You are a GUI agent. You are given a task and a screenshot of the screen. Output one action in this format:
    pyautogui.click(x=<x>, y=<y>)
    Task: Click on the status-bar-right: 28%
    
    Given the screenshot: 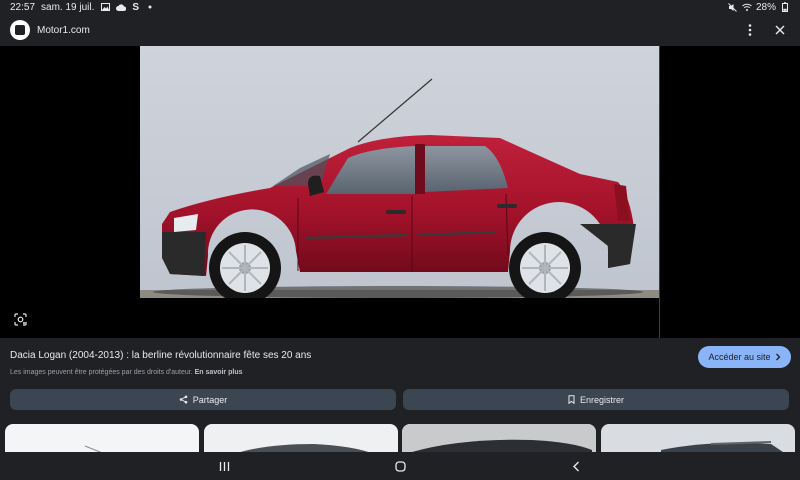 What is the action you would take?
    pyautogui.click(x=759, y=7)
    